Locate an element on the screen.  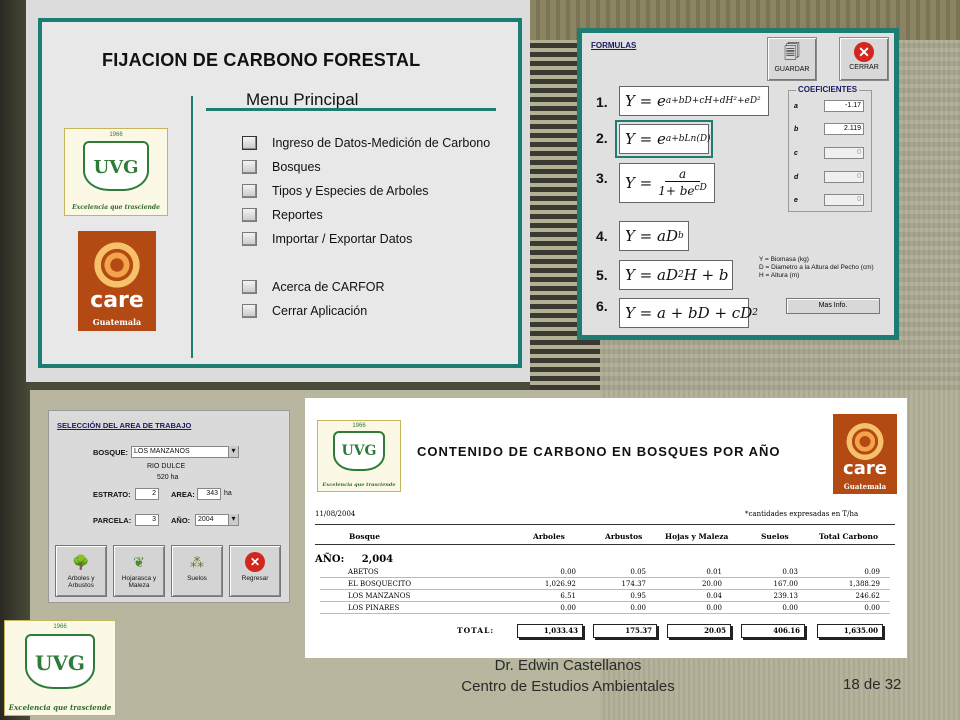
area-input: 343 is located at coordinates (209, 494).